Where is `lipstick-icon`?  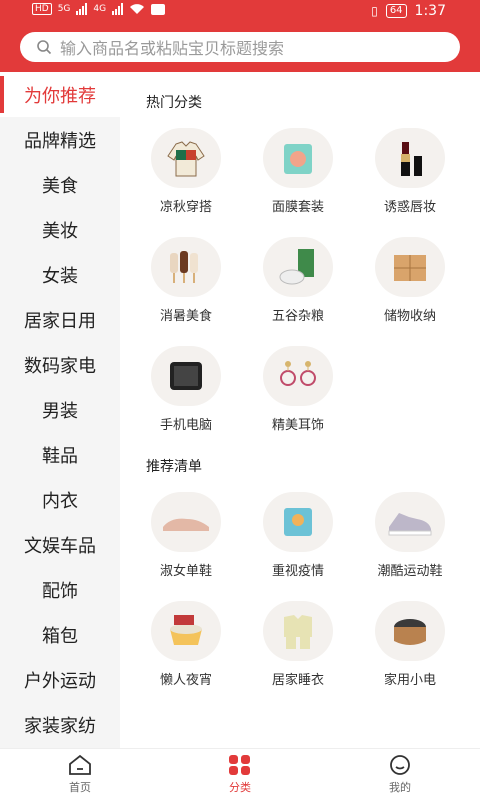
lipstick-icon is located at coordinates (410, 158).